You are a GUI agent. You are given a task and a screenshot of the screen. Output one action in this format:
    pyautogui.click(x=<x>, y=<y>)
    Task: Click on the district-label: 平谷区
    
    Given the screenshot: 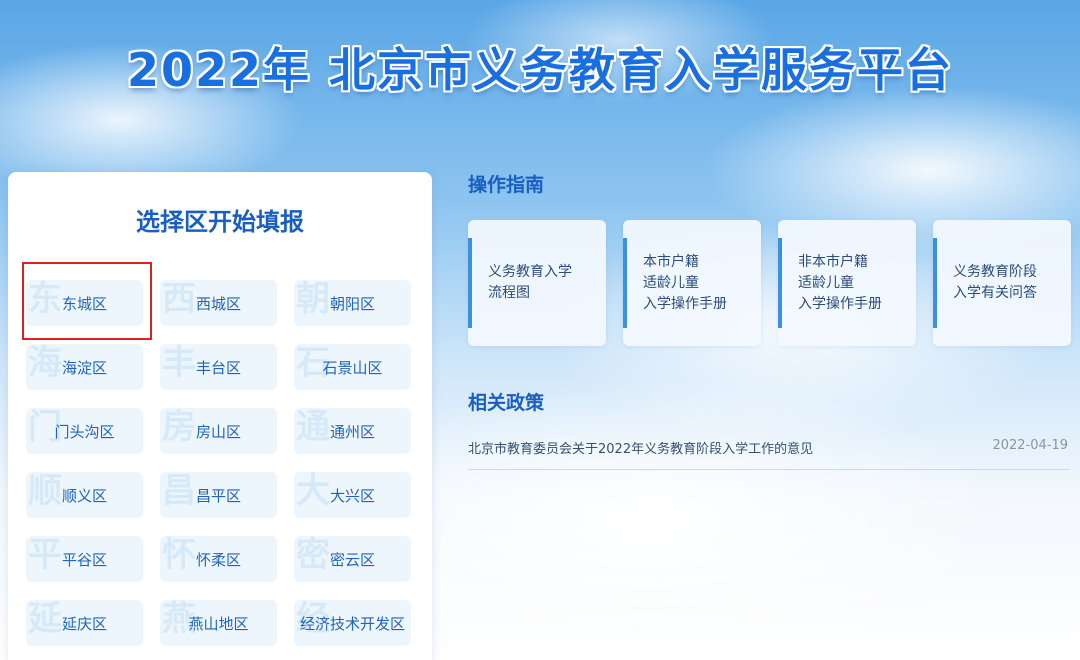 What is the action you would take?
    pyautogui.click(x=84, y=559)
    